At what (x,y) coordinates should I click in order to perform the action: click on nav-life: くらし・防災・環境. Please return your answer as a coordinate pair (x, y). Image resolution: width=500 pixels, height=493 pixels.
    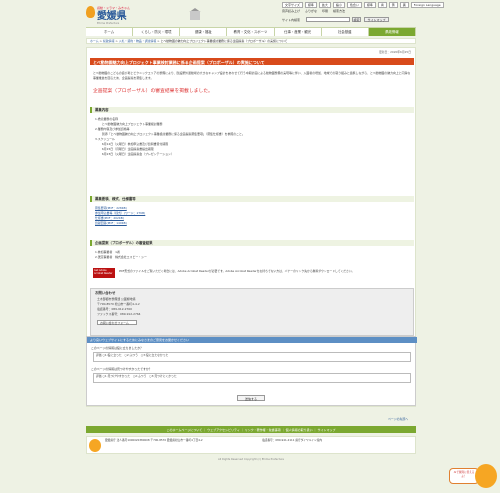
    Looking at the image, I should click on (157, 32).